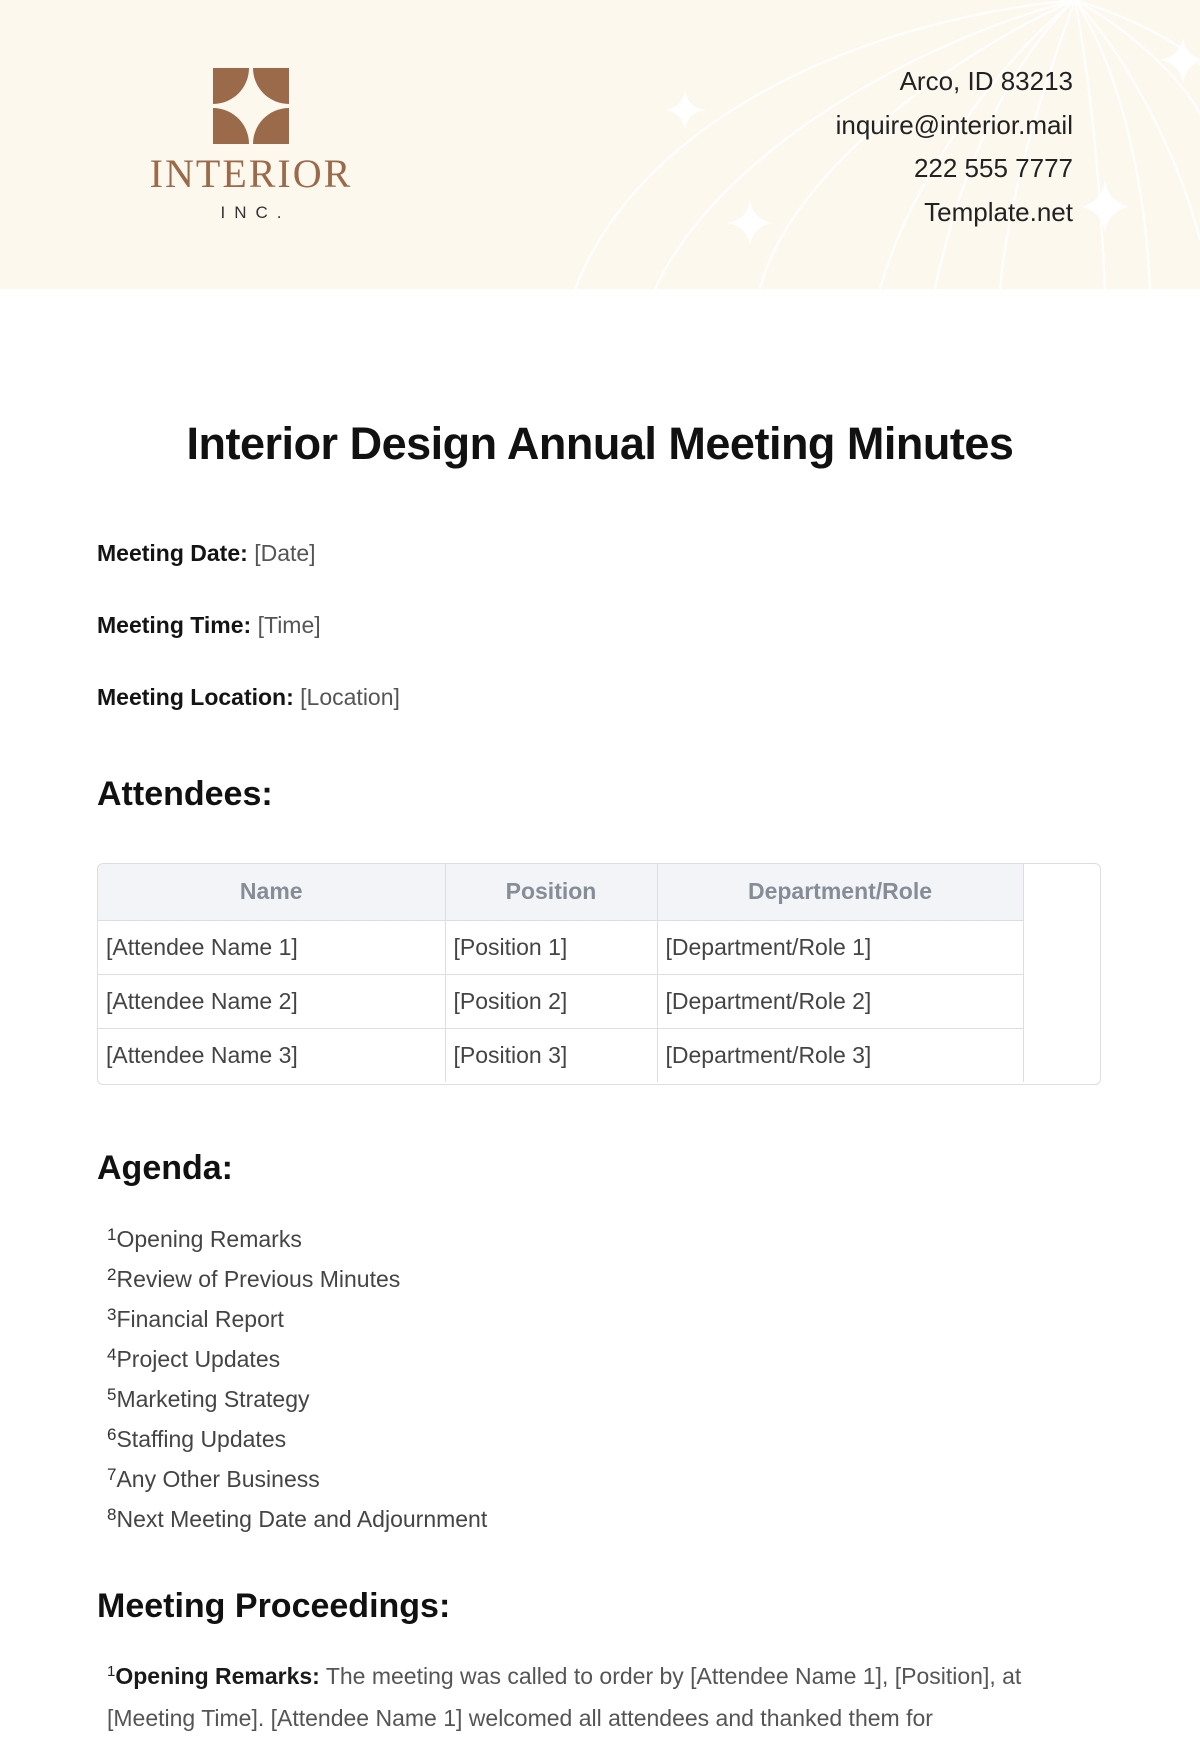 This screenshot has height=1739, width=1200. What do you see at coordinates (600, 443) in the screenshot?
I see `page-title: Interior Design Annual Meeting Minutes` at bounding box center [600, 443].